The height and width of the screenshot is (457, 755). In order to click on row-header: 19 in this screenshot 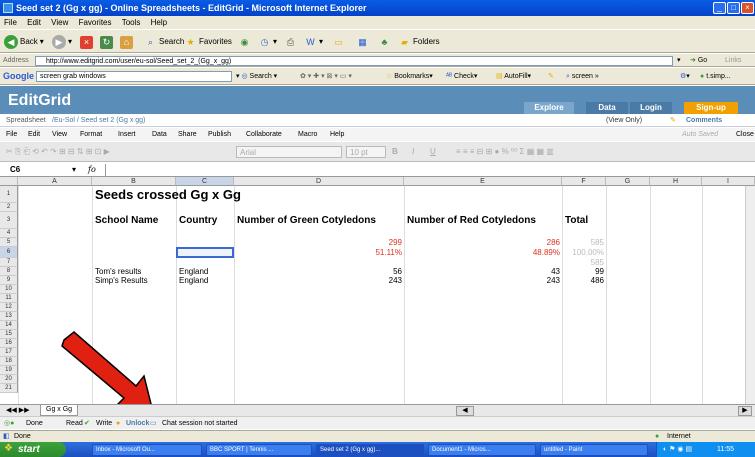, I will do `click(9, 370)`.